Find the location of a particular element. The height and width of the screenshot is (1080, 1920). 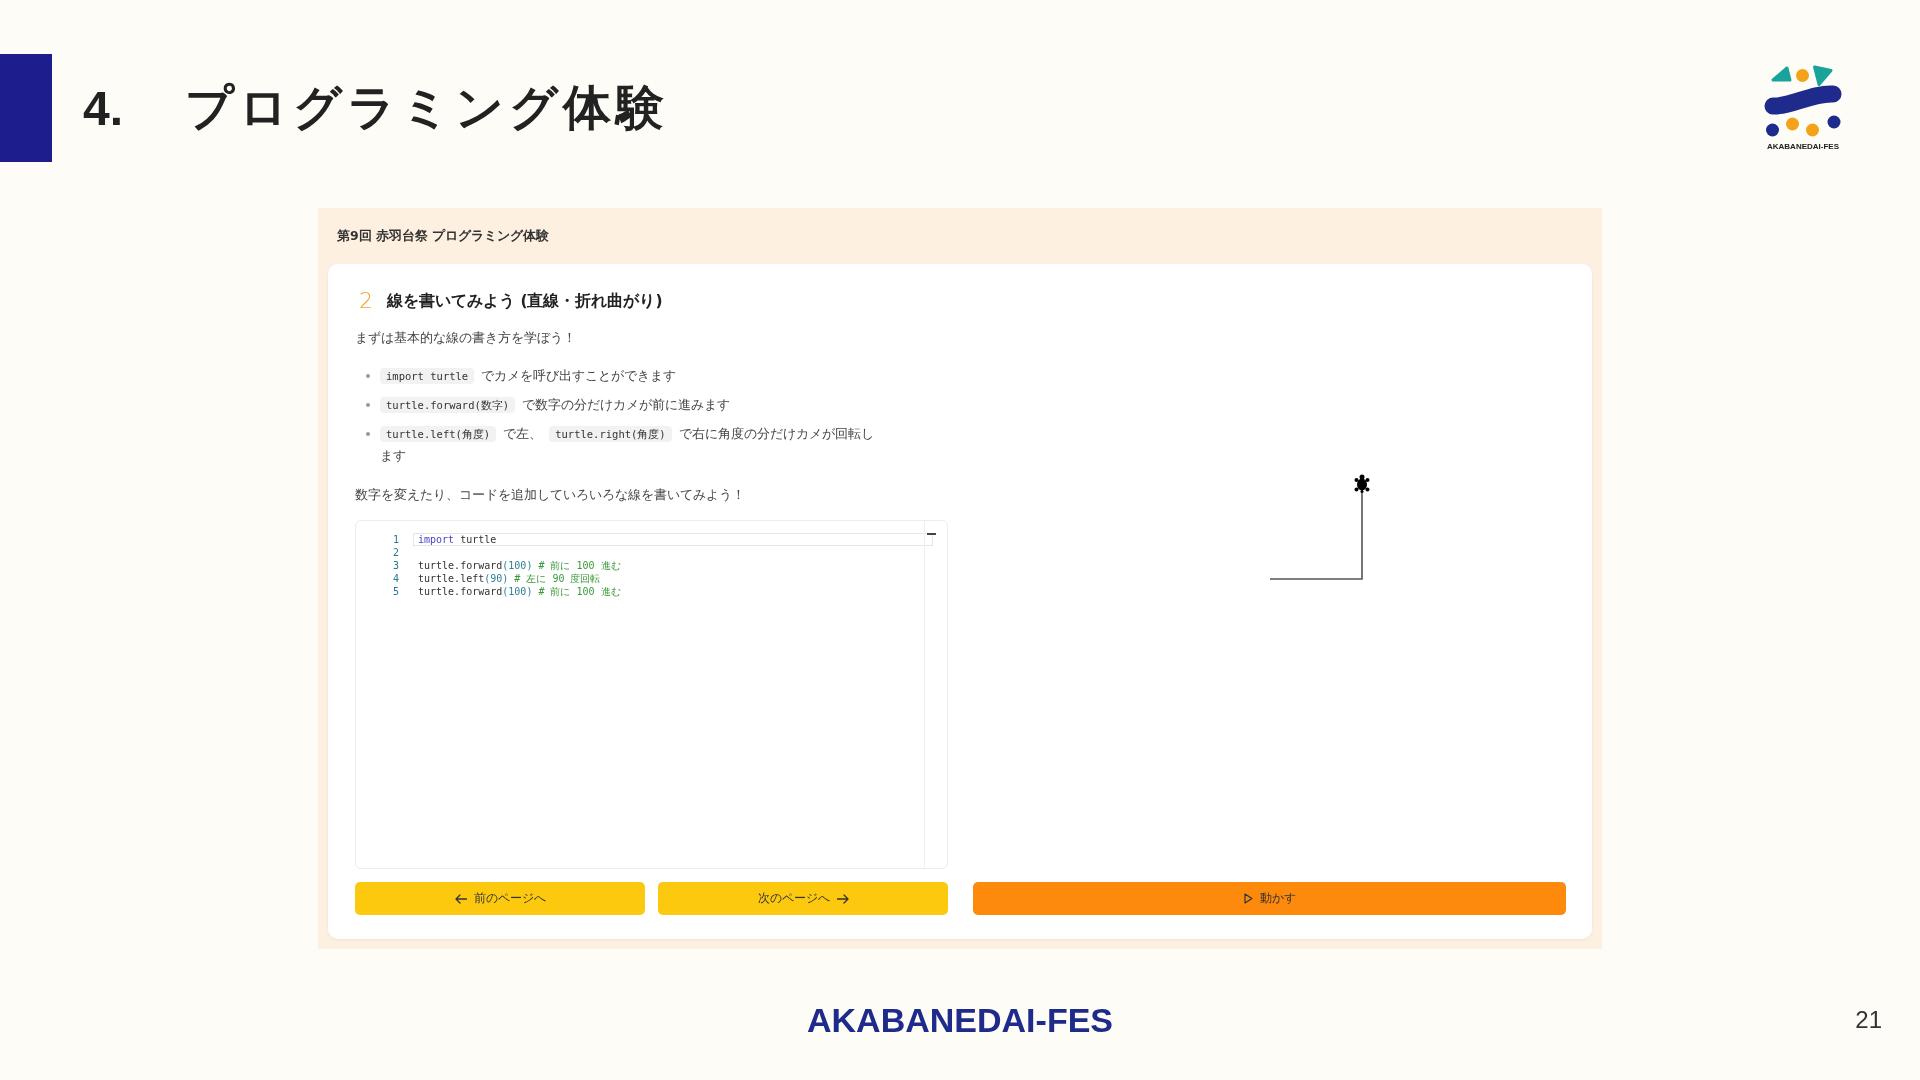

scroll-marker-icon is located at coordinates (931, 534).